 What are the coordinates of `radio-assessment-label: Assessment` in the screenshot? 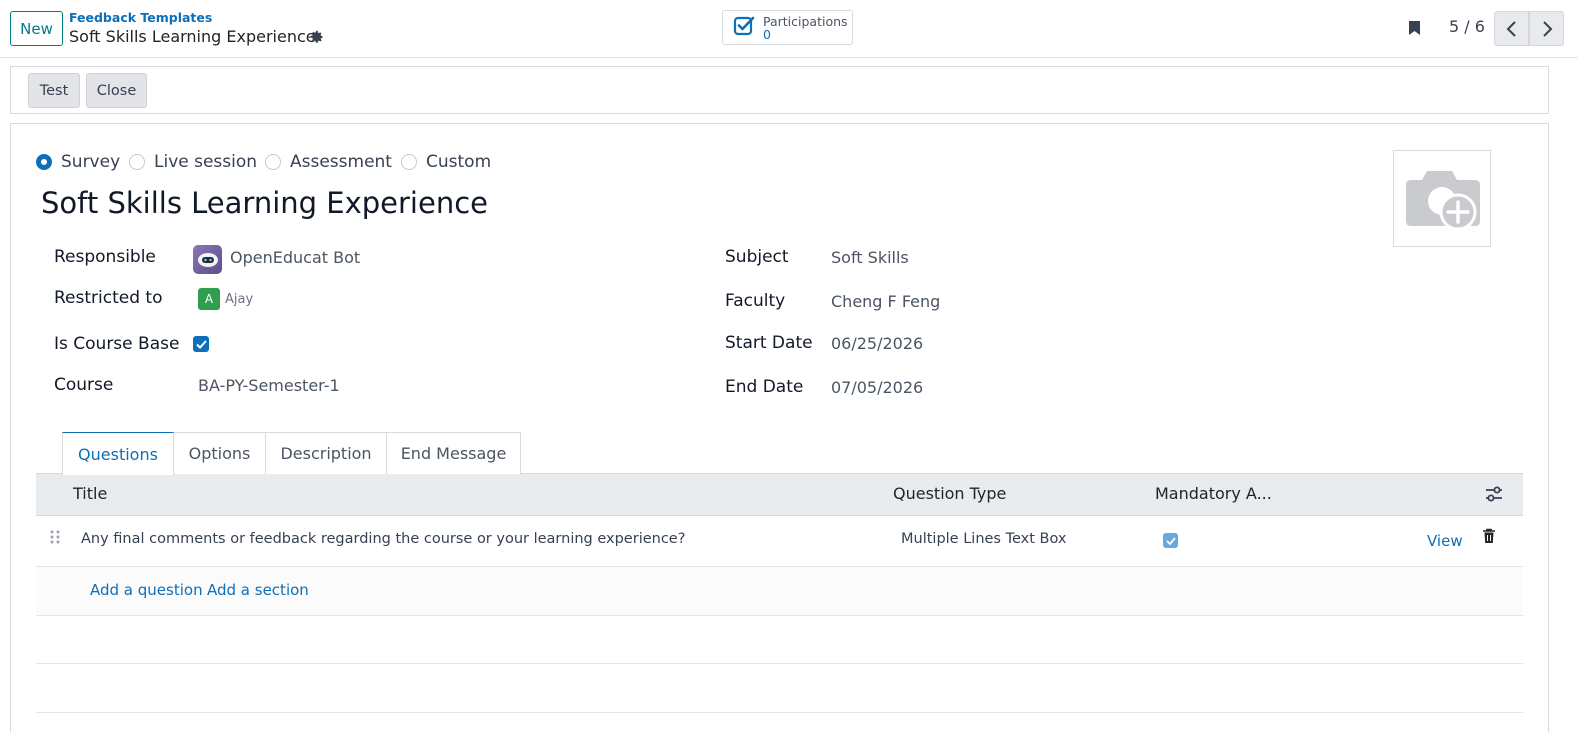 It's located at (341, 162).